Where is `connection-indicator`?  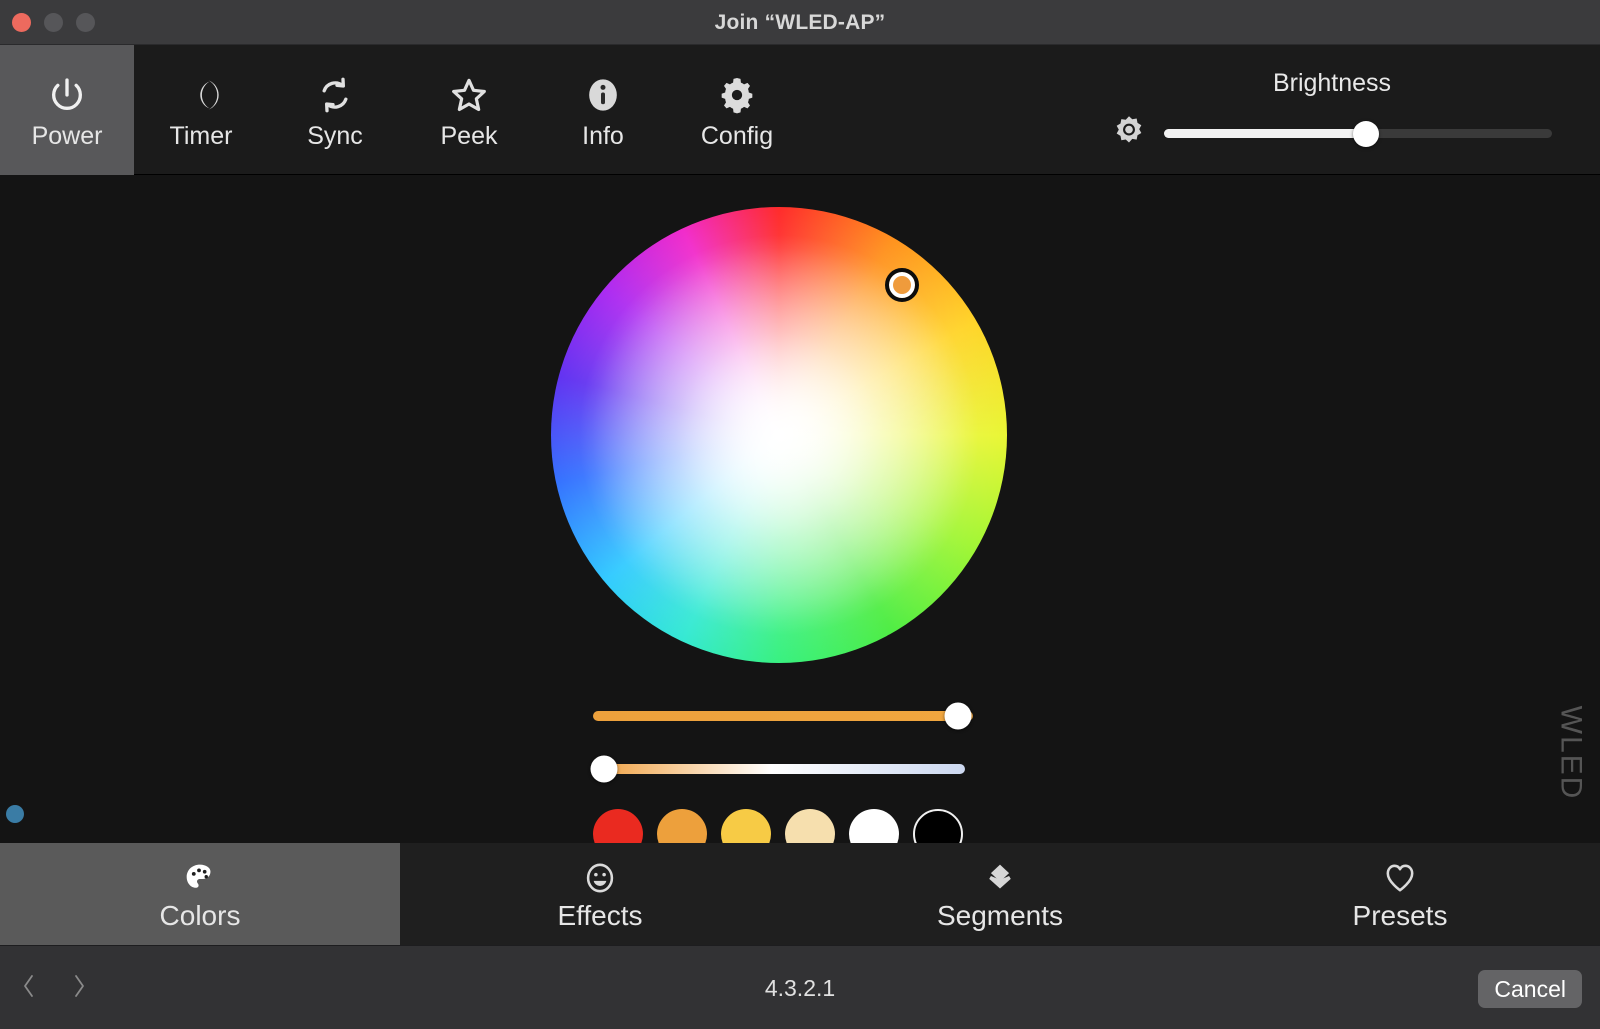 connection-indicator is located at coordinates (15, 814).